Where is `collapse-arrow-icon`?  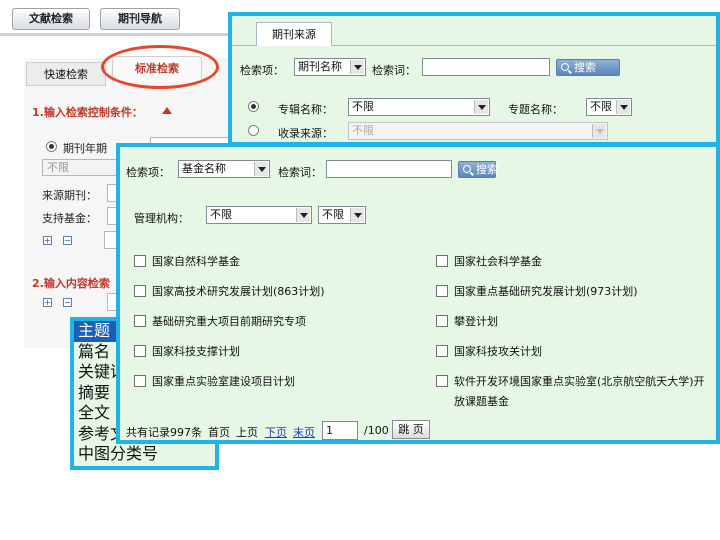 collapse-arrow-icon is located at coordinates (167, 110).